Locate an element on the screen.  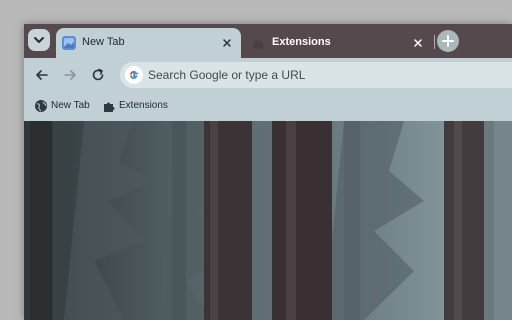
tab-strip: New Tab Extensions is located at coordinates (268, 41).